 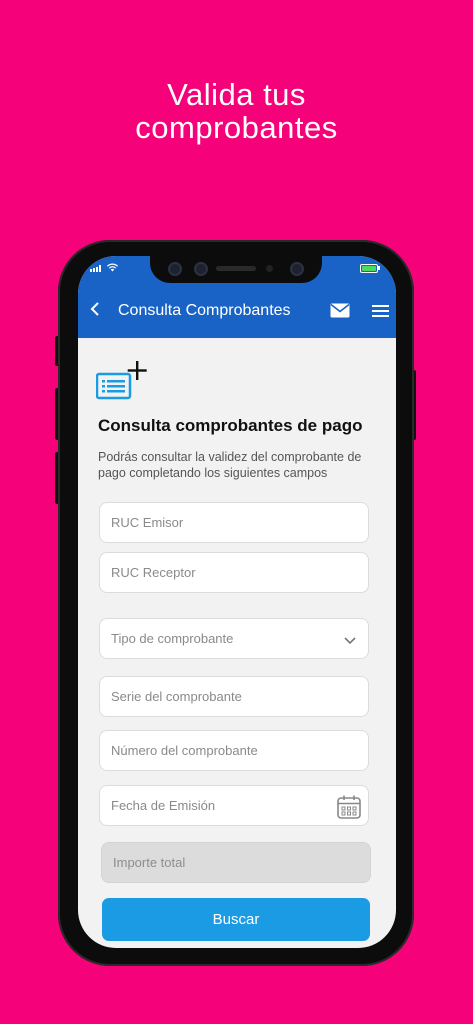 What do you see at coordinates (97, 310) in the screenshot?
I see `chevron-left-icon` at bounding box center [97, 310].